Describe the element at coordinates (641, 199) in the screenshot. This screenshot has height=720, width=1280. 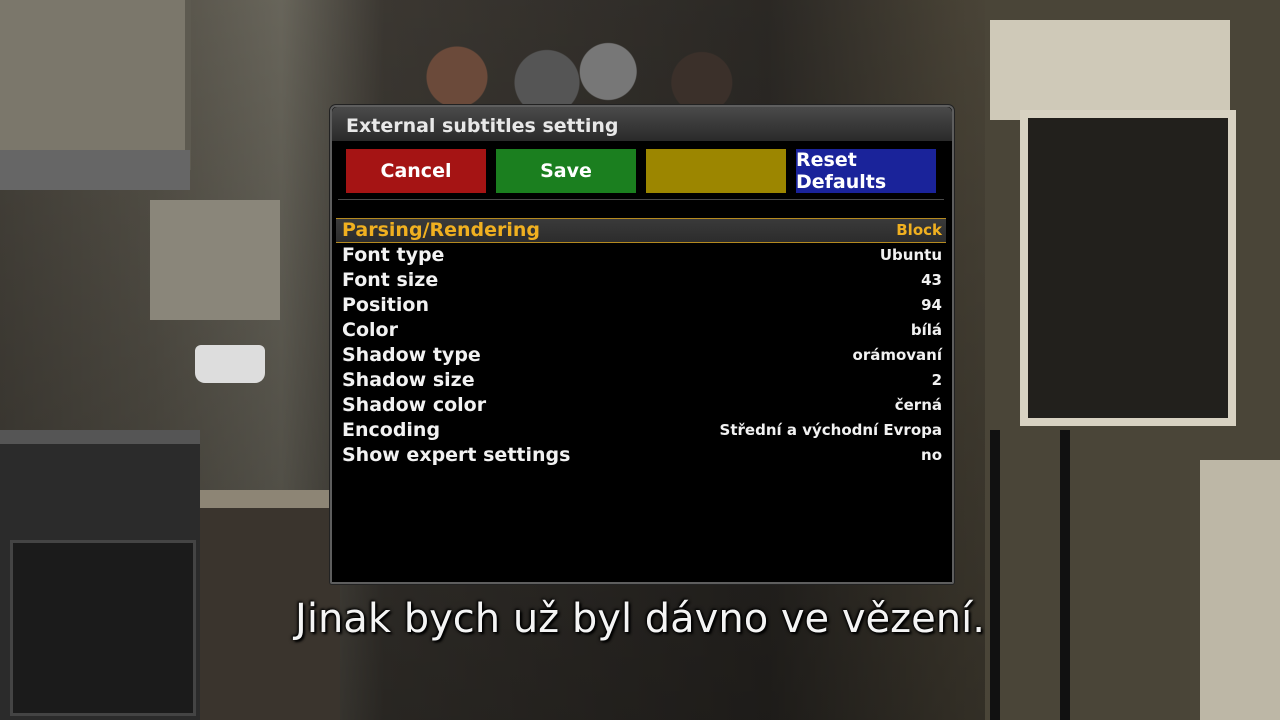
I see `divider` at that location.